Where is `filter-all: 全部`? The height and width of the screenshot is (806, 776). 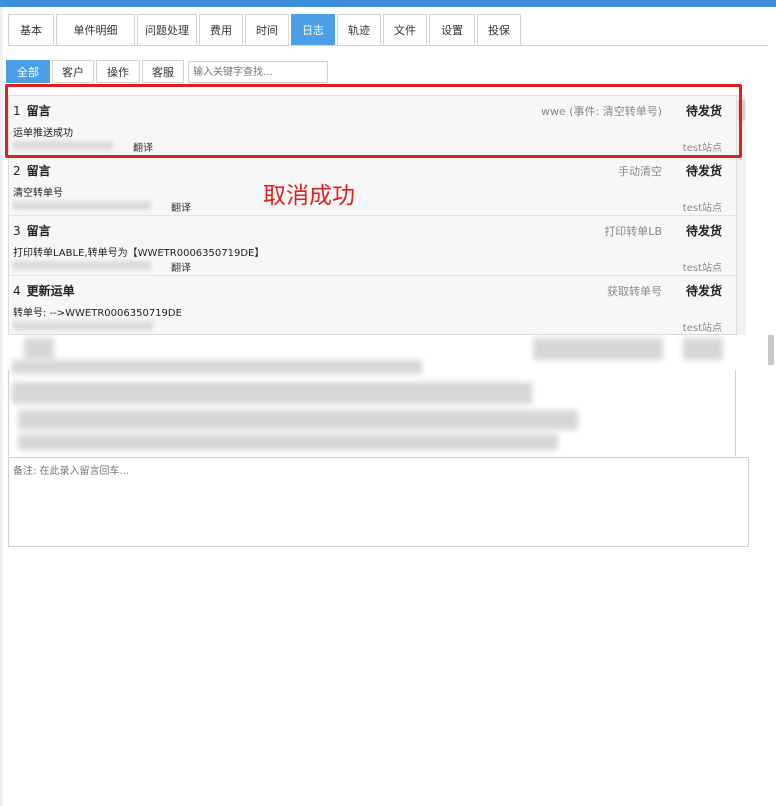 filter-all: 全部 is located at coordinates (28, 71).